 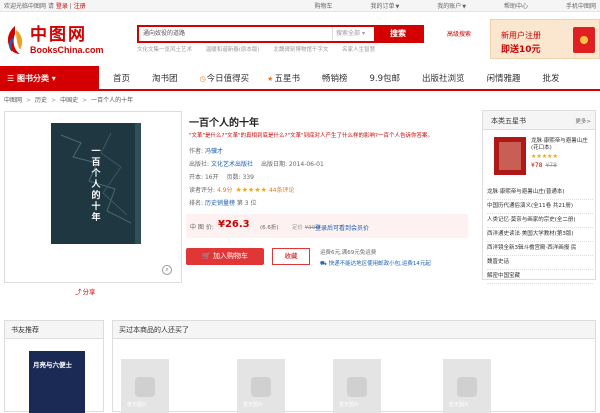 I want to click on featured-book-cover, so click(x=510, y=156).